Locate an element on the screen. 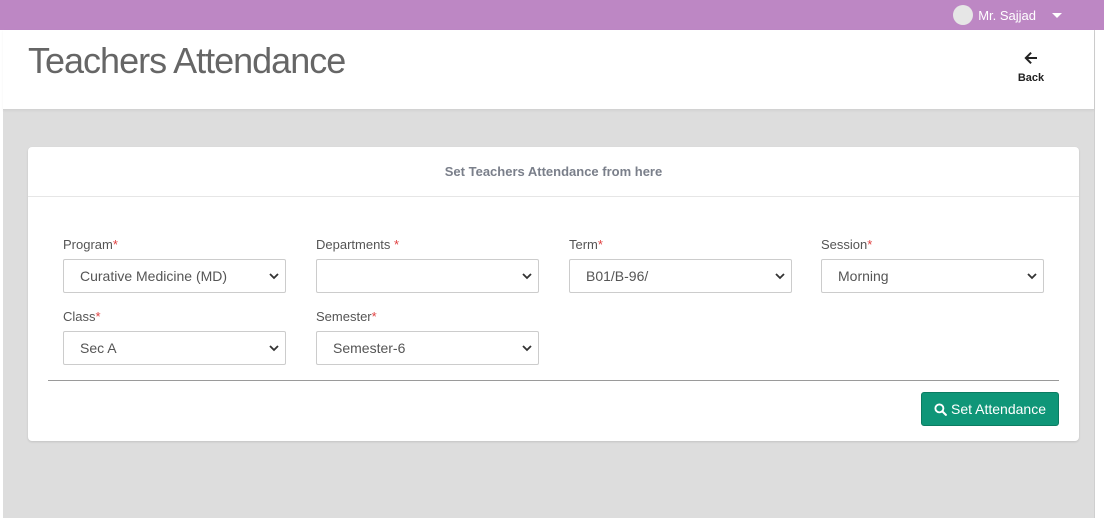 The image size is (1104, 518). session-label: Session* is located at coordinates (932, 245).